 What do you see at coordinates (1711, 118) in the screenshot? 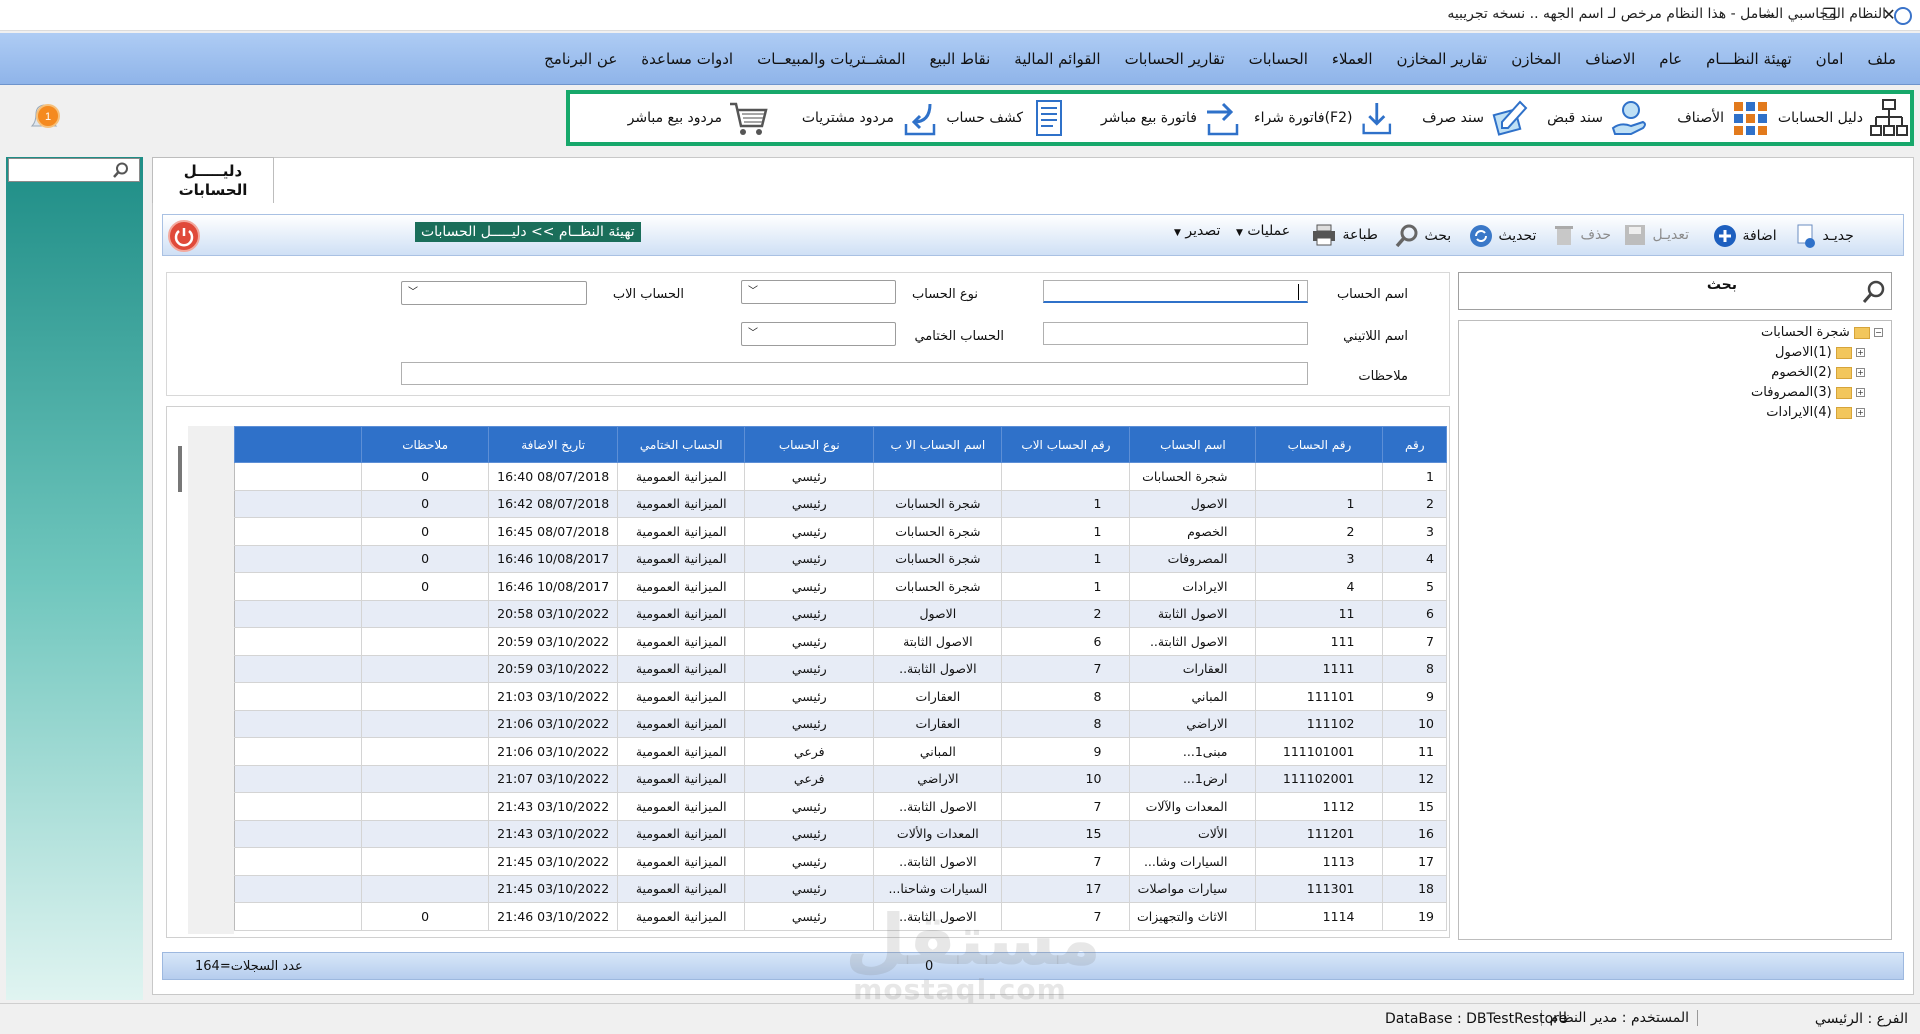
I see `toolbar-item: الأصناف` at bounding box center [1711, 118].